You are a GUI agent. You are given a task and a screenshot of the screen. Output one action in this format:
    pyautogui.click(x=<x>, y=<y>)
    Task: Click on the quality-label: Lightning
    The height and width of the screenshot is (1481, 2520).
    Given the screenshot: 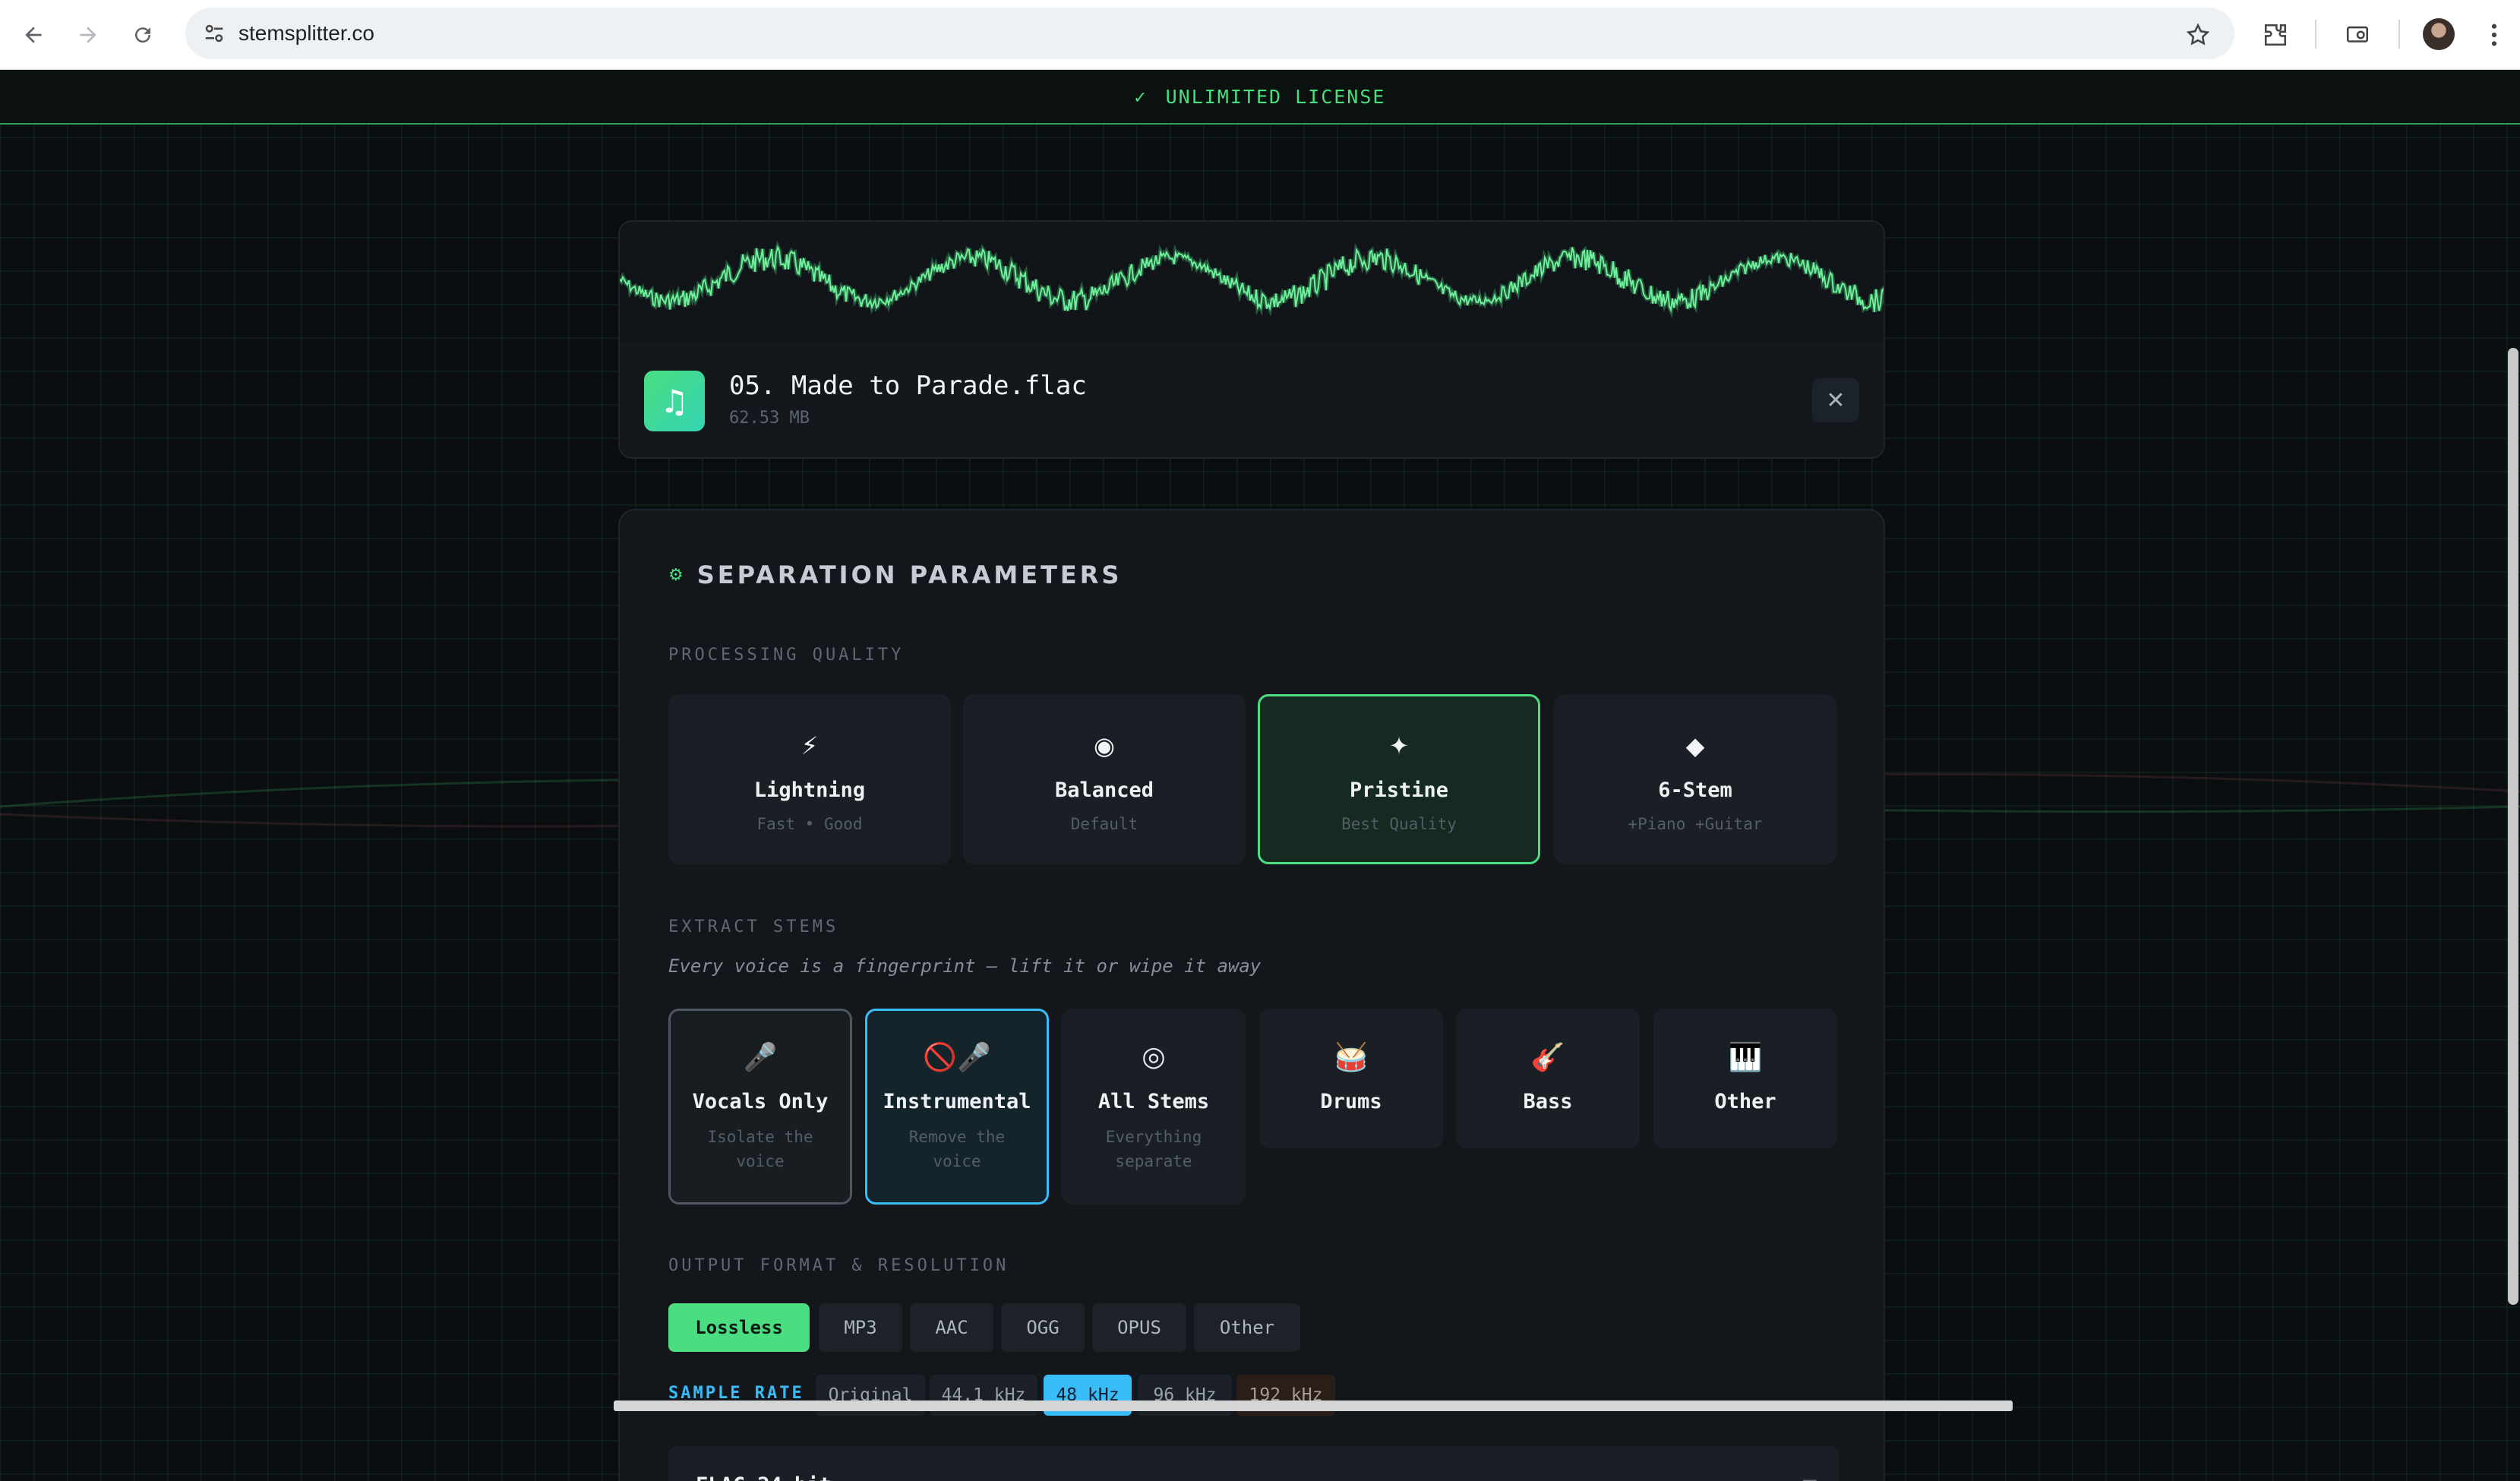 What is the action you would take?
    pyautogui.click(x=810, y=790)
    